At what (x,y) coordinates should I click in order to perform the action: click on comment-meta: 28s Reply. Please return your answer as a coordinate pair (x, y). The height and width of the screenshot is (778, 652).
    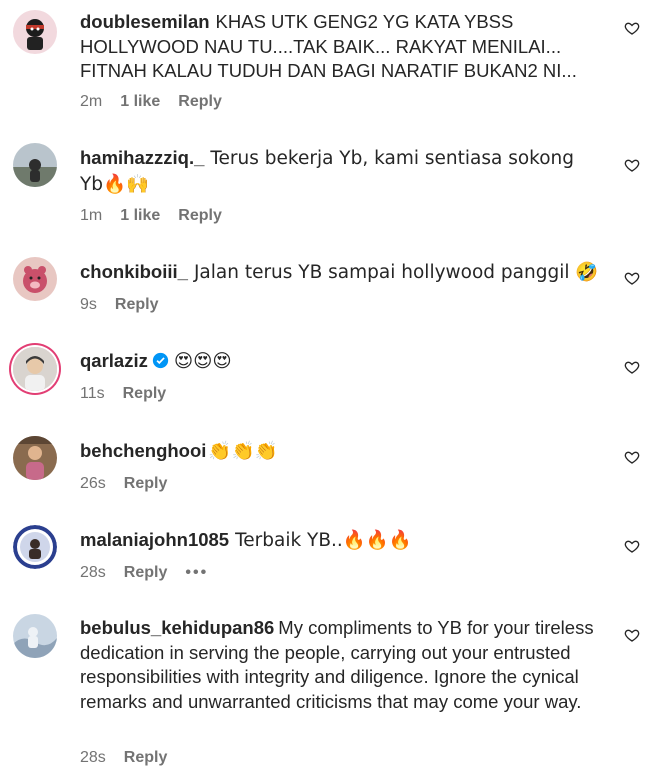
    Looking at the image, I should click on (132, 758).